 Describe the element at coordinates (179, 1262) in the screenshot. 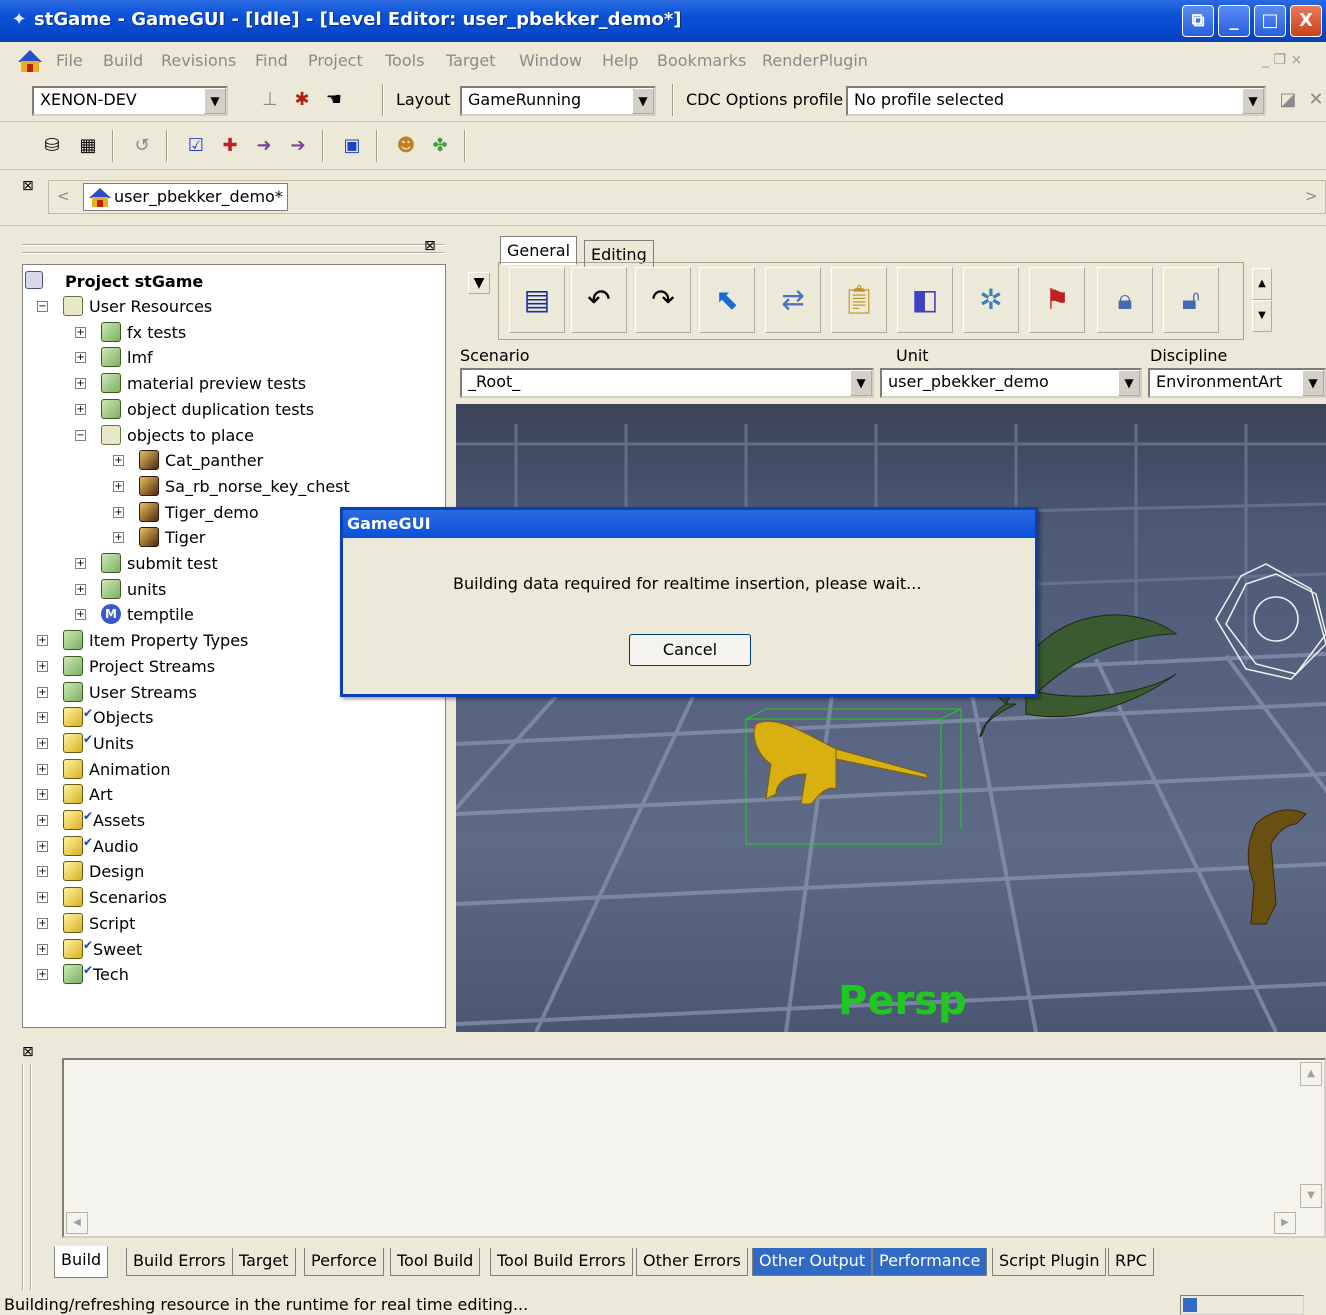

I see `output-tab-build-errors: Build Errors` at that location.